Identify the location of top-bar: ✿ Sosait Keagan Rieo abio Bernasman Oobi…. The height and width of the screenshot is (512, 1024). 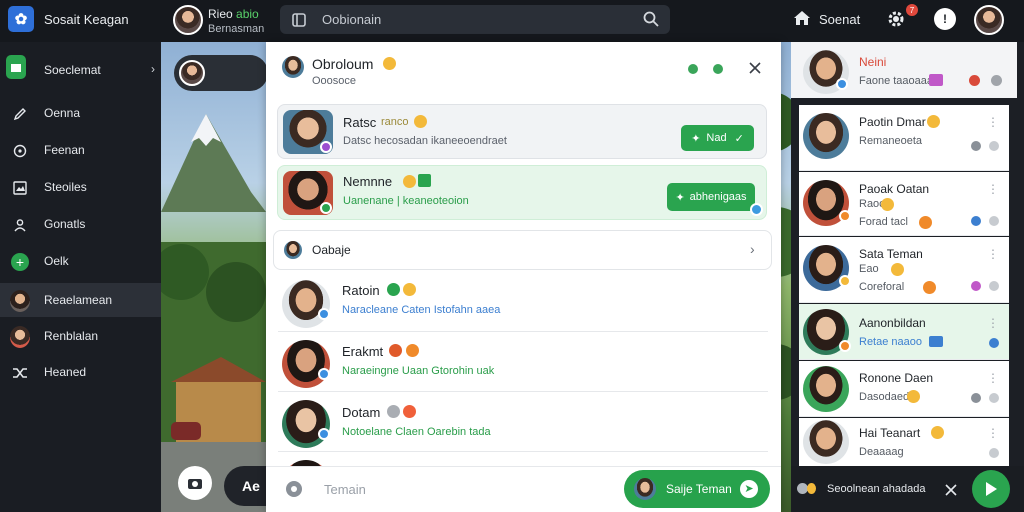
(512, 21).